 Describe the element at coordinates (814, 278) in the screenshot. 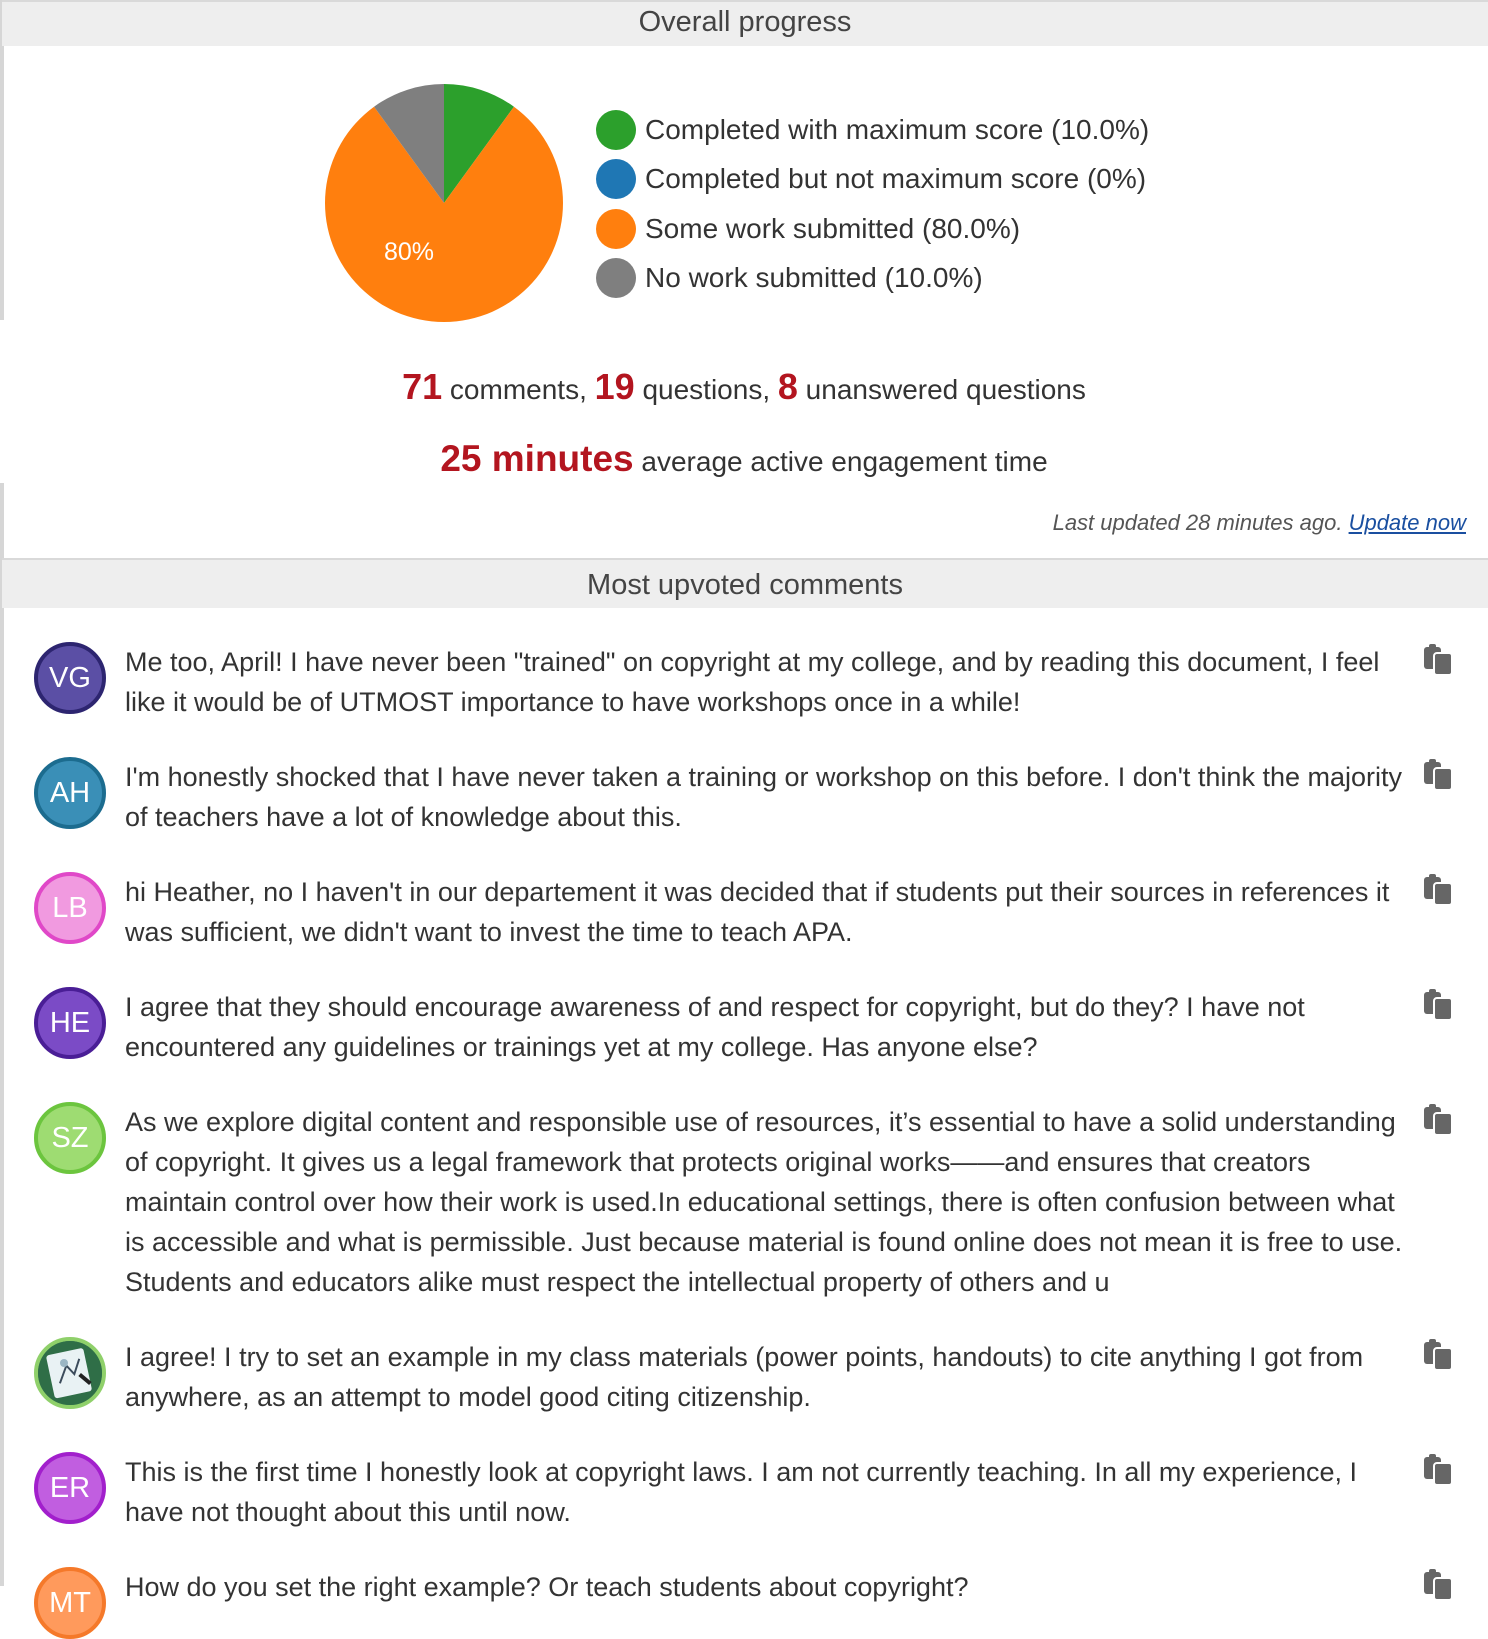

I see `legend-label: No work submitted (10.0%)` at that location.